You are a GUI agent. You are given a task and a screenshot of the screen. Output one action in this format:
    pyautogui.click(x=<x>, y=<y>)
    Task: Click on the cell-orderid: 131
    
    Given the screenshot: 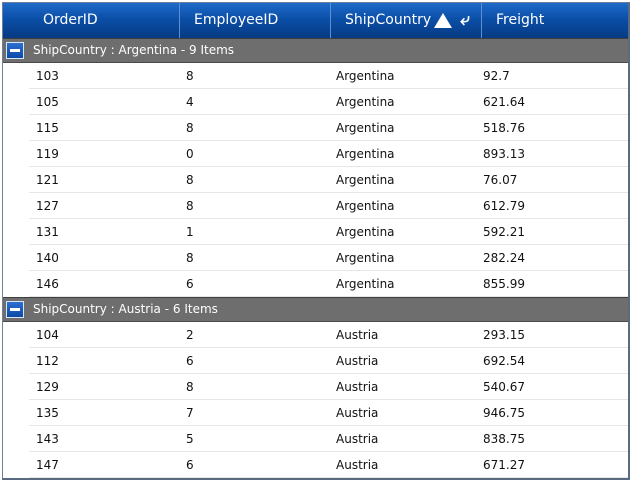 What is the action you would take?
    pyautogui.click(x=47, y=232)
    